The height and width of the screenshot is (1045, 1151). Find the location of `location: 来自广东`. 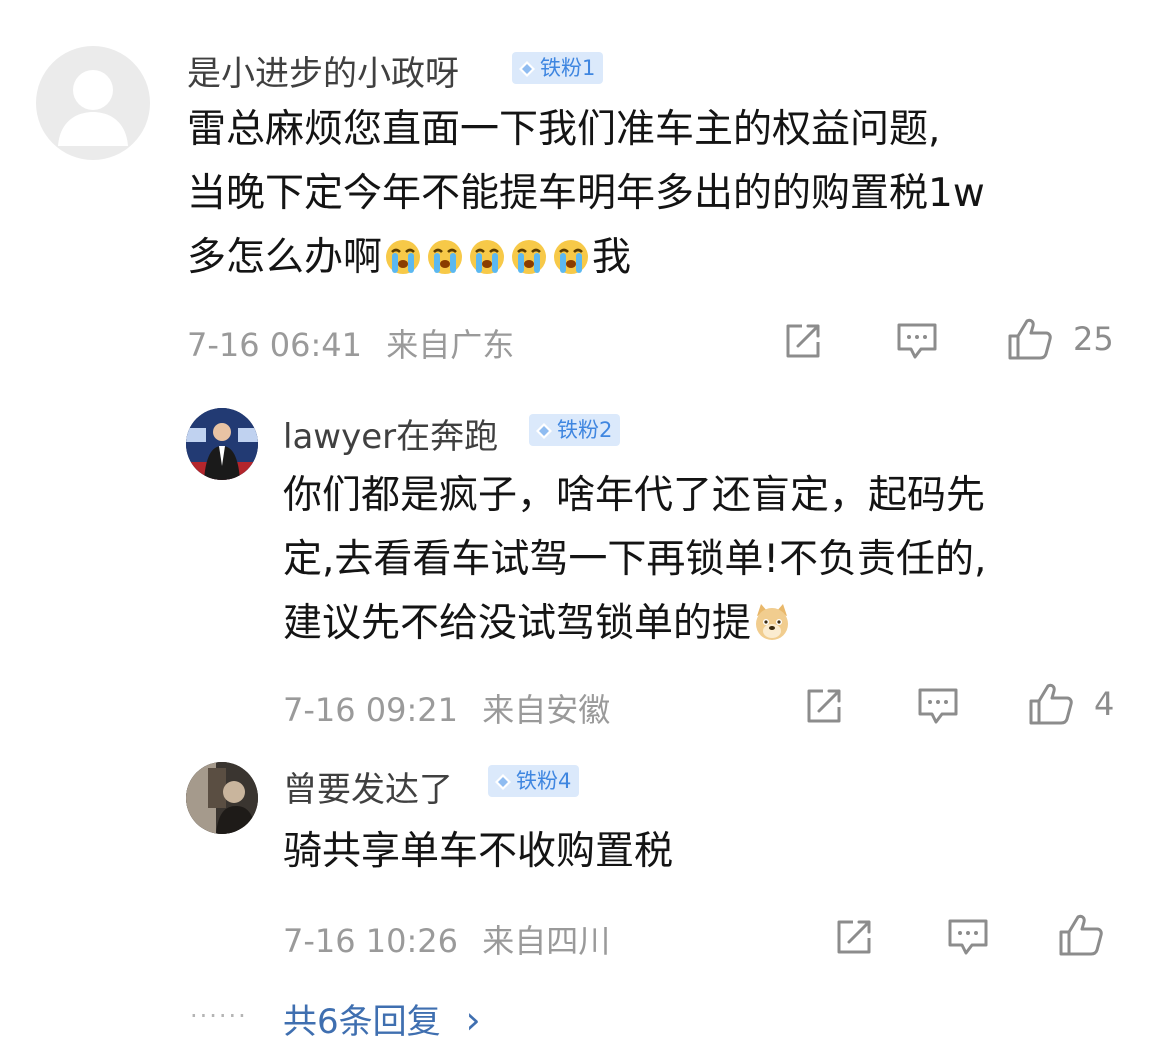

location: 来自广东 is located at coordinates (450, 345).